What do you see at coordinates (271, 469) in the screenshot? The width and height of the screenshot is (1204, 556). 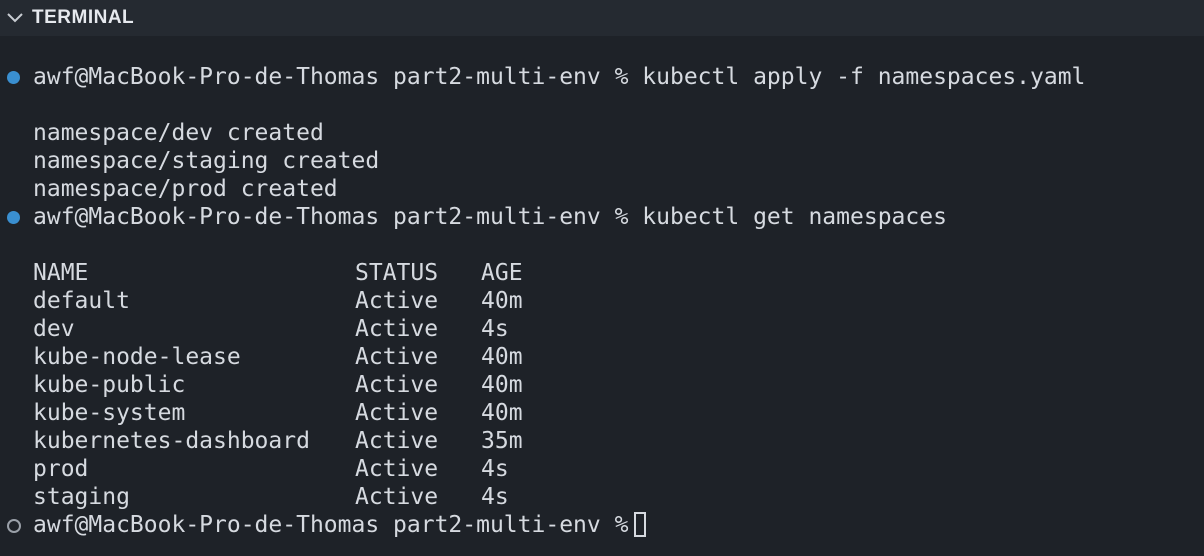 I see `table-row: prod Active 4s` at bounding box center [271, 469].